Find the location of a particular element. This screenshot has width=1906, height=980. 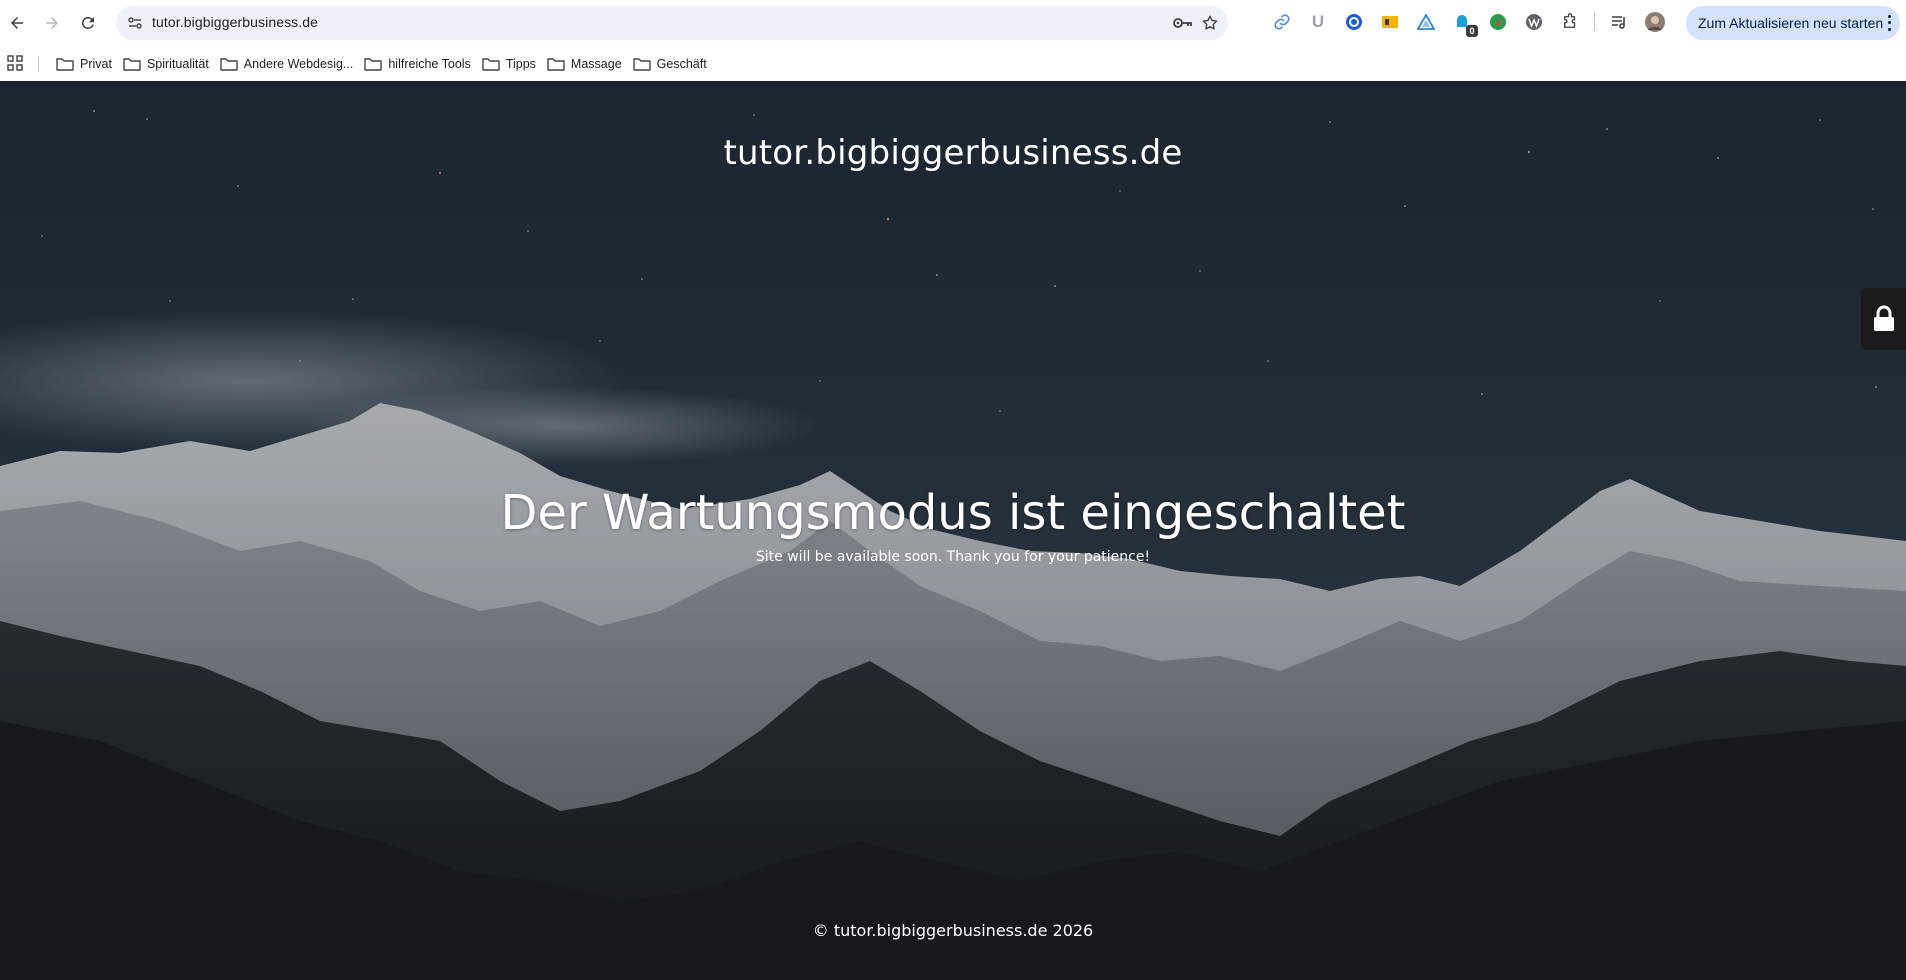

bookmark-folder-geschaeft: Geschäft is located at coordinates (673, 64).